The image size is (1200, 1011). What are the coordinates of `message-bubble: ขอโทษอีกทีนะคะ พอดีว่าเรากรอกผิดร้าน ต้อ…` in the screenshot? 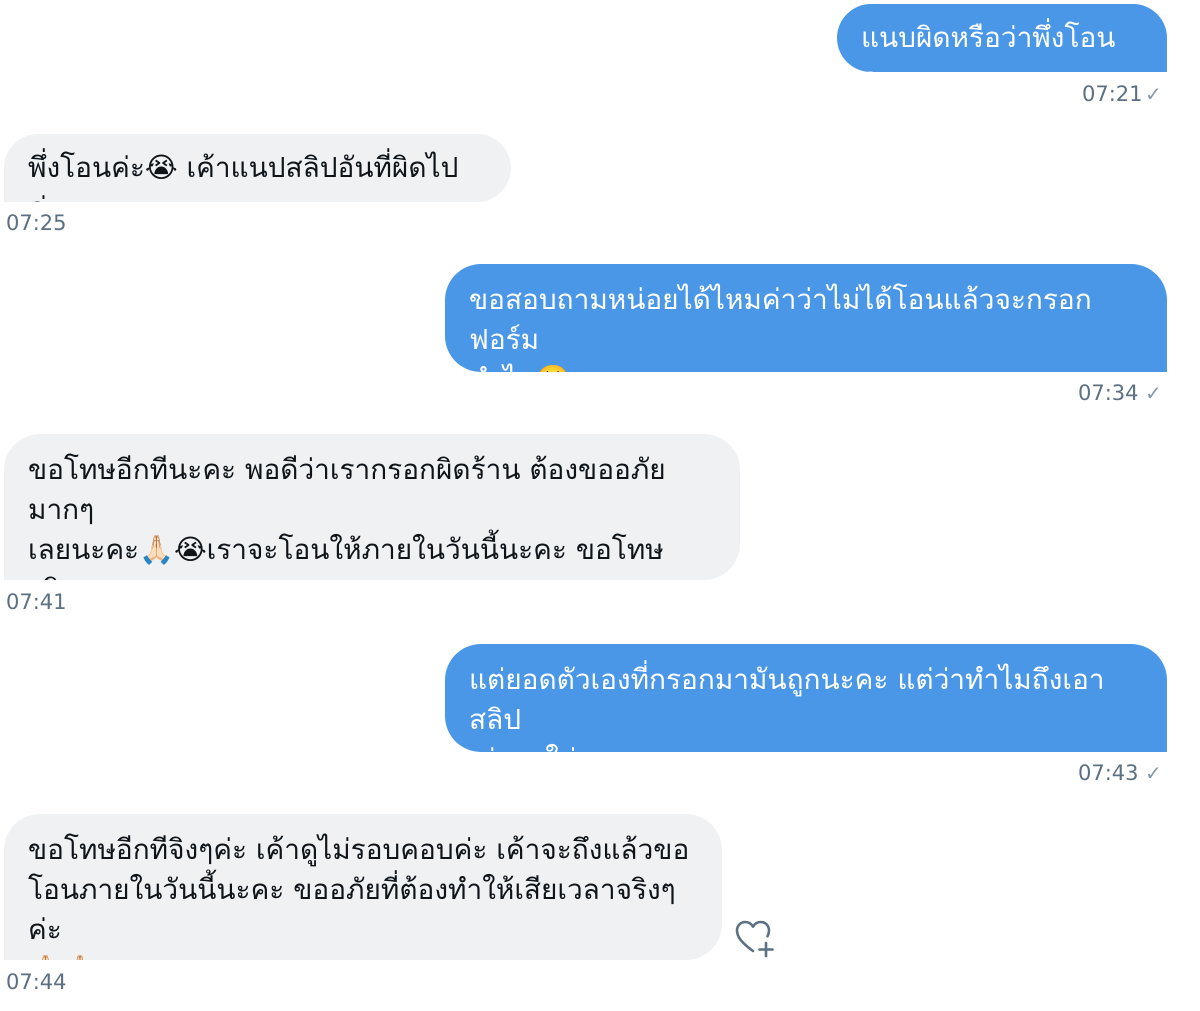 It's located at (372, 507).